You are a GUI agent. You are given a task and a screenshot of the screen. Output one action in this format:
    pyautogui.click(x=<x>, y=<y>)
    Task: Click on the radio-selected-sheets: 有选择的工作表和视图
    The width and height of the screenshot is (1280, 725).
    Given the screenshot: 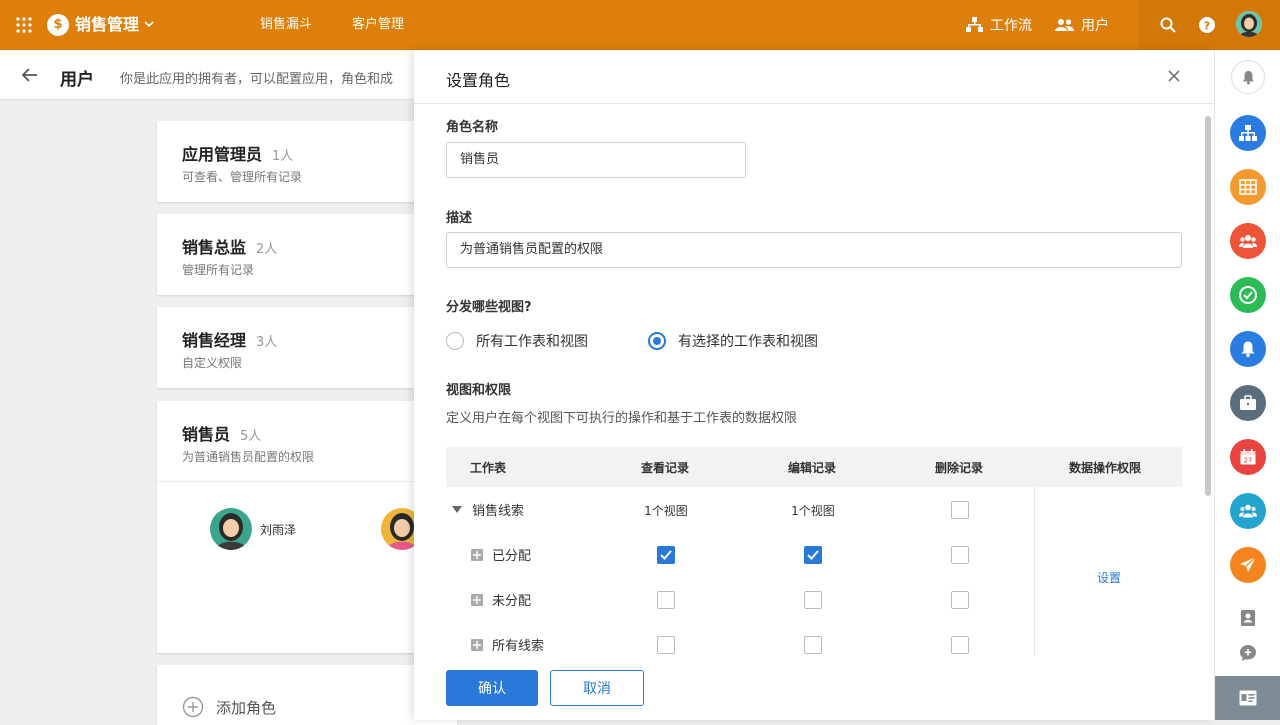 What is the action you would take?
    pyautogui.click(x=733, y=341)
    